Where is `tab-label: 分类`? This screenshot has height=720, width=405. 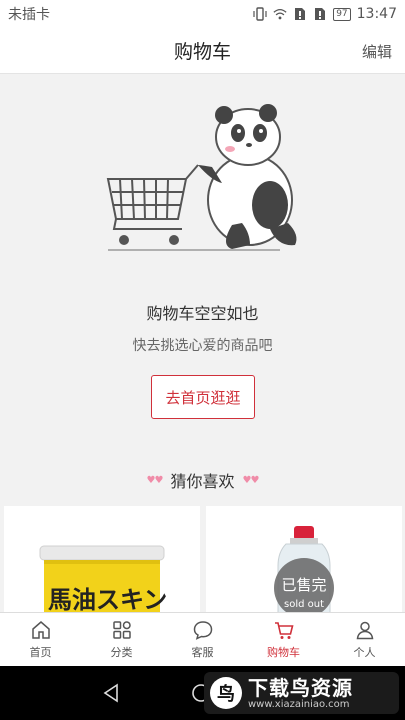 tab-label: 分类 is located at coordinates (121, 652).